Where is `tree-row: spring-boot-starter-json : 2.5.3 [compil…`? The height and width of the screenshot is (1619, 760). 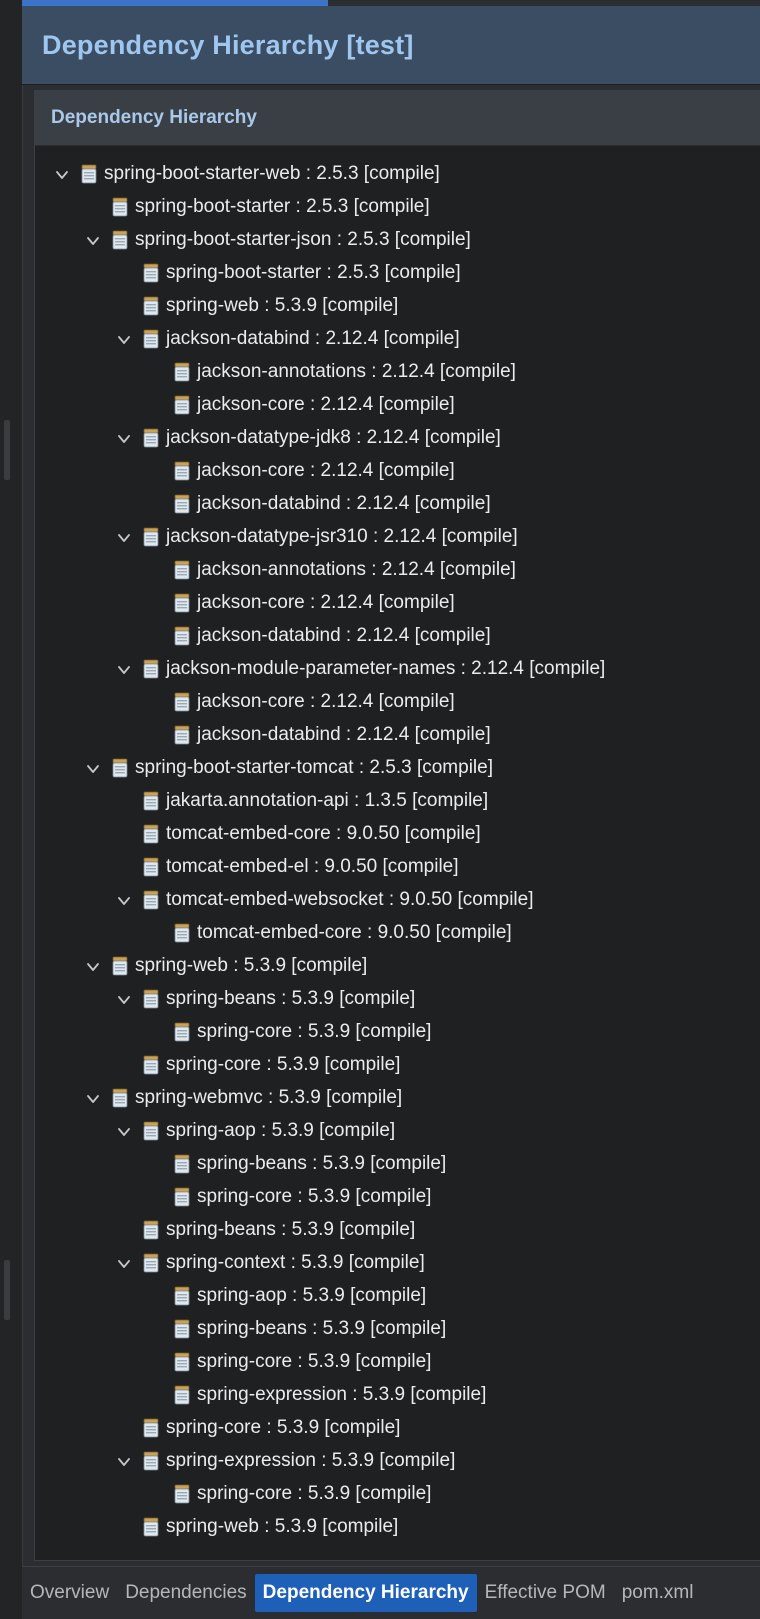
tree-row: spring-boot-starter-json : 2.5.3 [compil… is located at coordinates (397, 240).